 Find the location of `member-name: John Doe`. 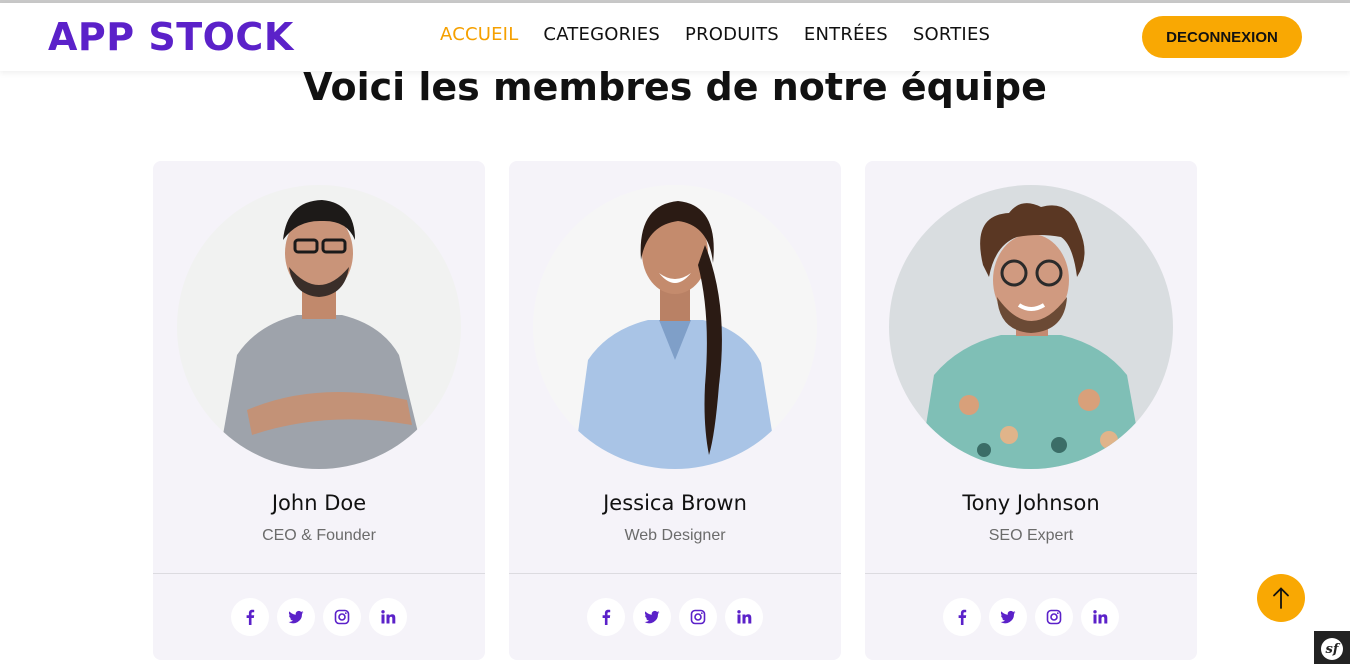

member-name: John Doe is located at coordinates (319, 503).